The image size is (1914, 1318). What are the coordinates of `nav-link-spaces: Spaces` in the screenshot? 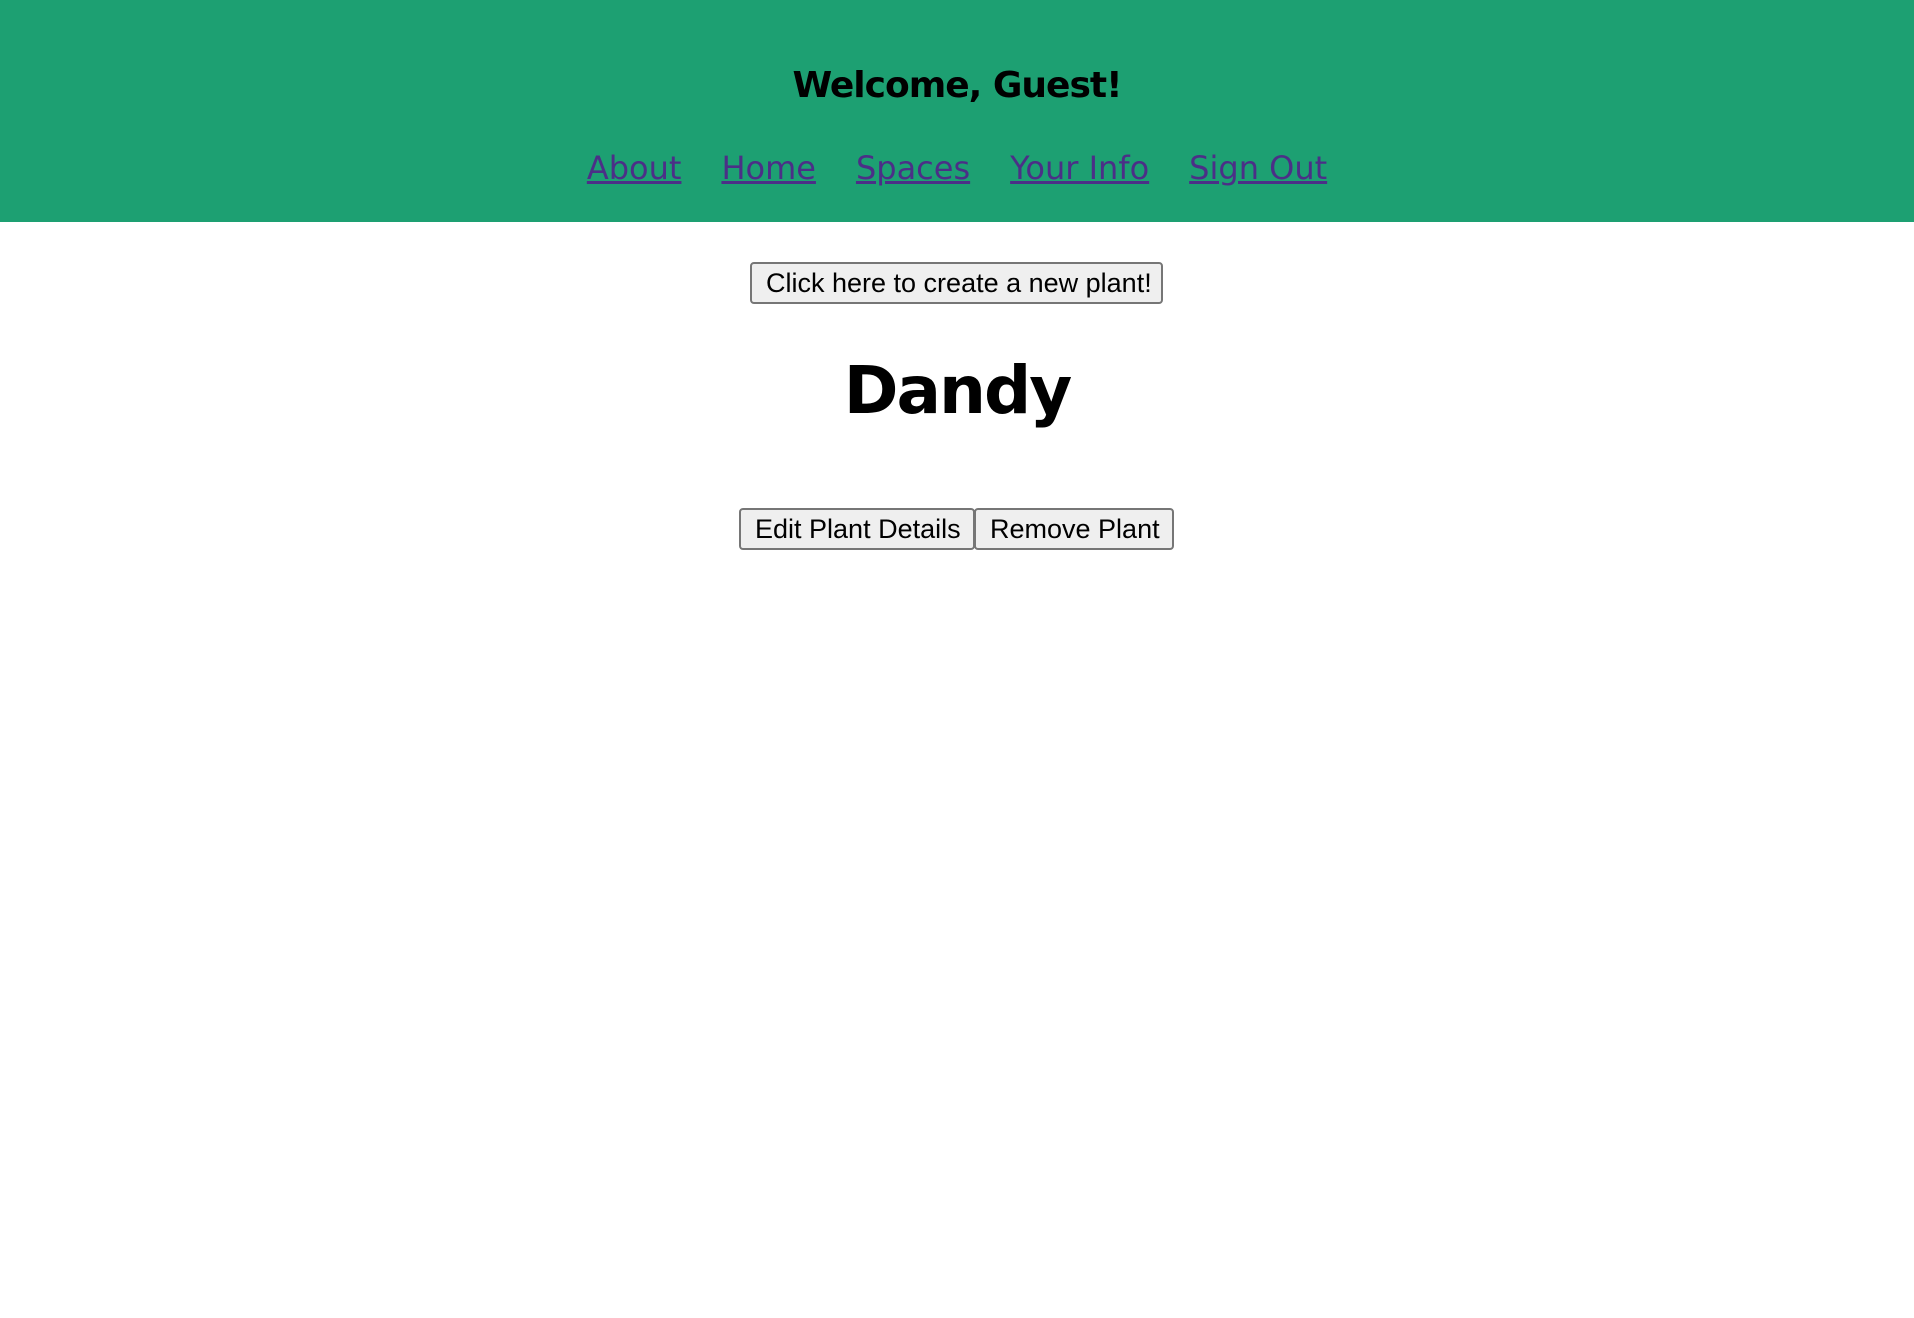 It's located at (913, 168).